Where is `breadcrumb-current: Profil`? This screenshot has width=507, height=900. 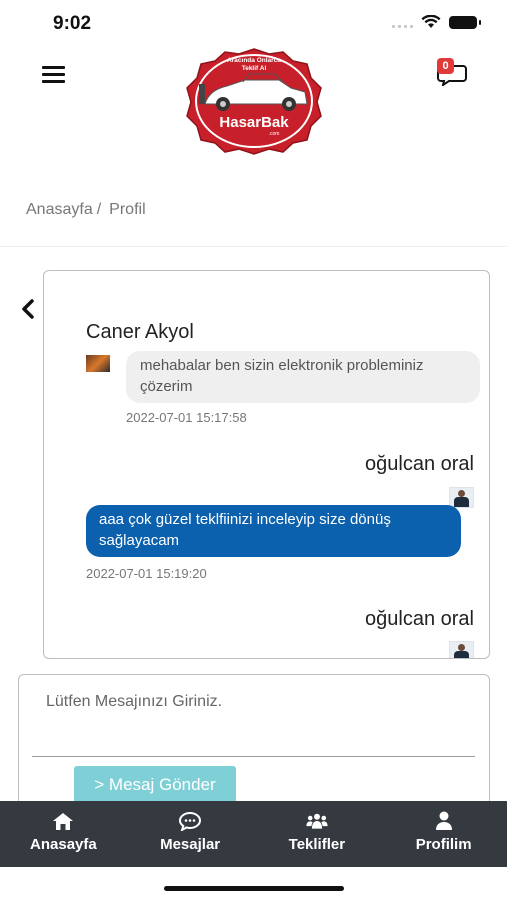
breadcrumb-current: Profil is located at coordinates (127, 209).